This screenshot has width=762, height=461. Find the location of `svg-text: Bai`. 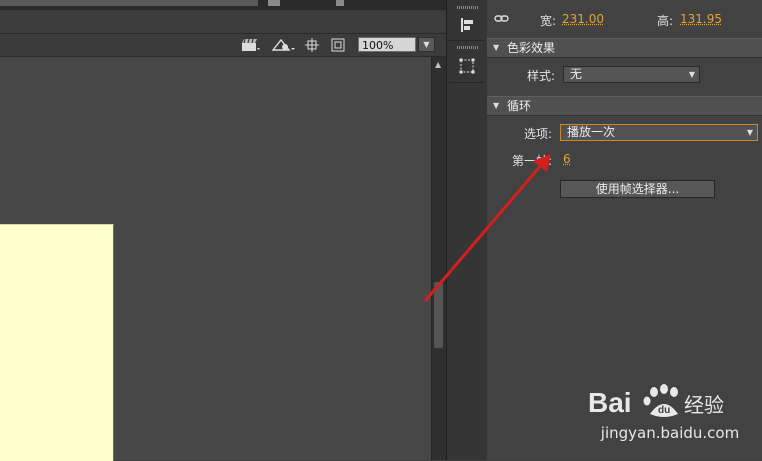

svg-text: Bai is located at coordinates (610, 402).